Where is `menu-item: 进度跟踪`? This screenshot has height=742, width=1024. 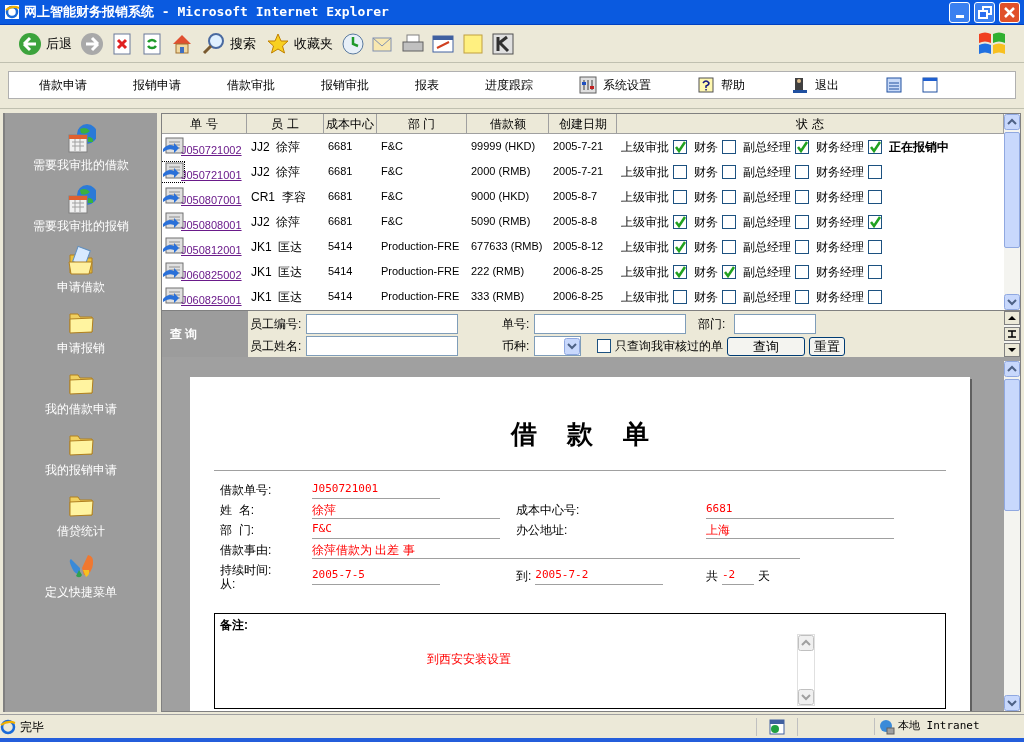 menu-item: 进度跟踪 is located at coordinates (509, 85).